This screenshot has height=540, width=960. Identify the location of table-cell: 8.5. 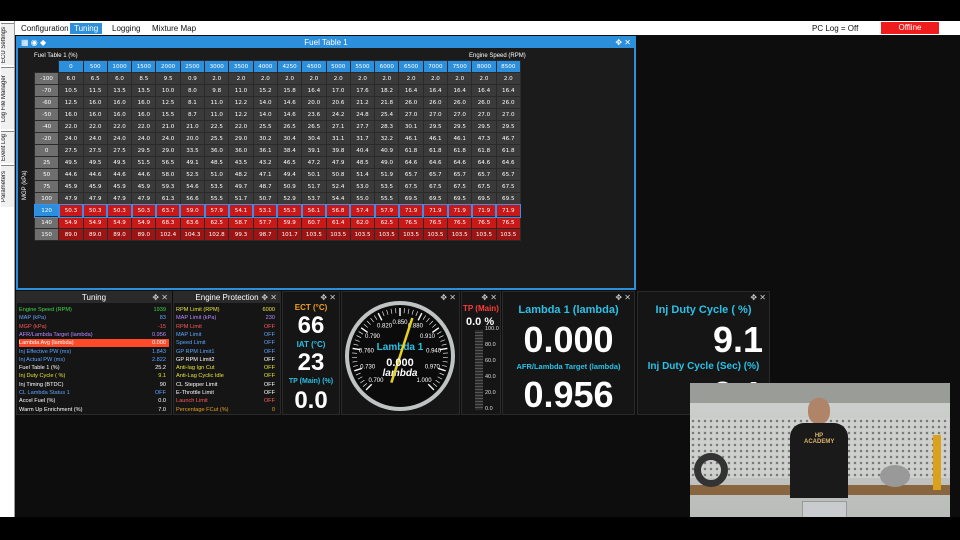
(144, 78).